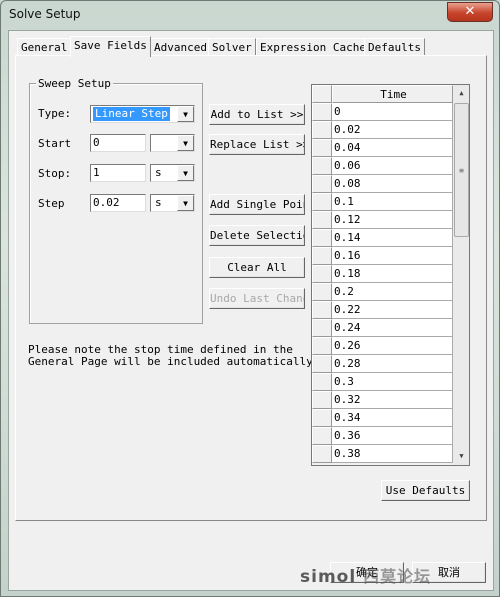 This screenshot has width=500, height=597. I want to click on time-cell: 0.2, so click(392, 292).